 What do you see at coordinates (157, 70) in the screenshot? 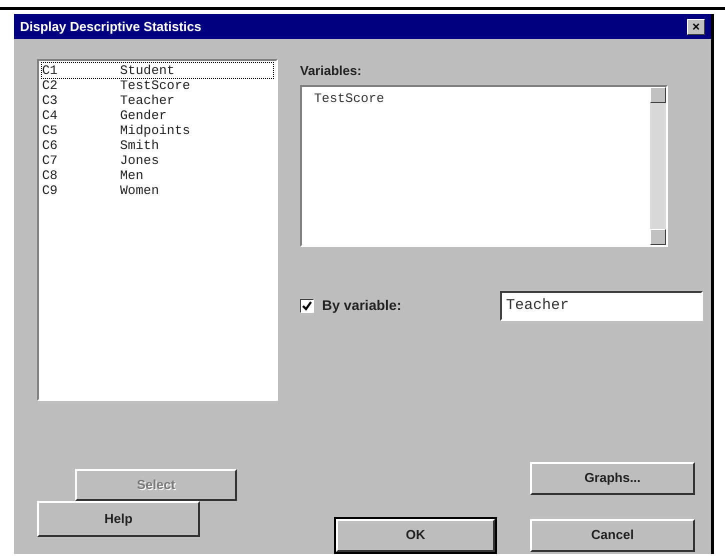
I see `list-item: C1 Student` at bounding box center [157, 70].